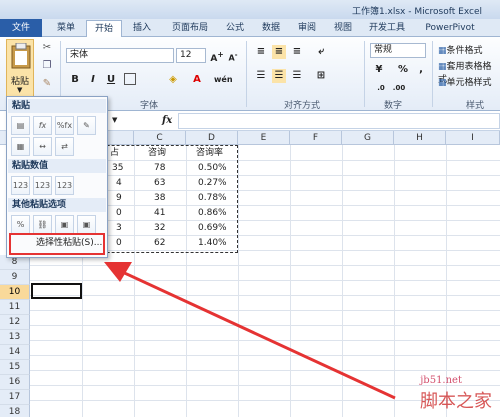 Image resolution: width=500 pixels, height=417 pixels. I want to click on tab-file: 文件, so click(21, 28).